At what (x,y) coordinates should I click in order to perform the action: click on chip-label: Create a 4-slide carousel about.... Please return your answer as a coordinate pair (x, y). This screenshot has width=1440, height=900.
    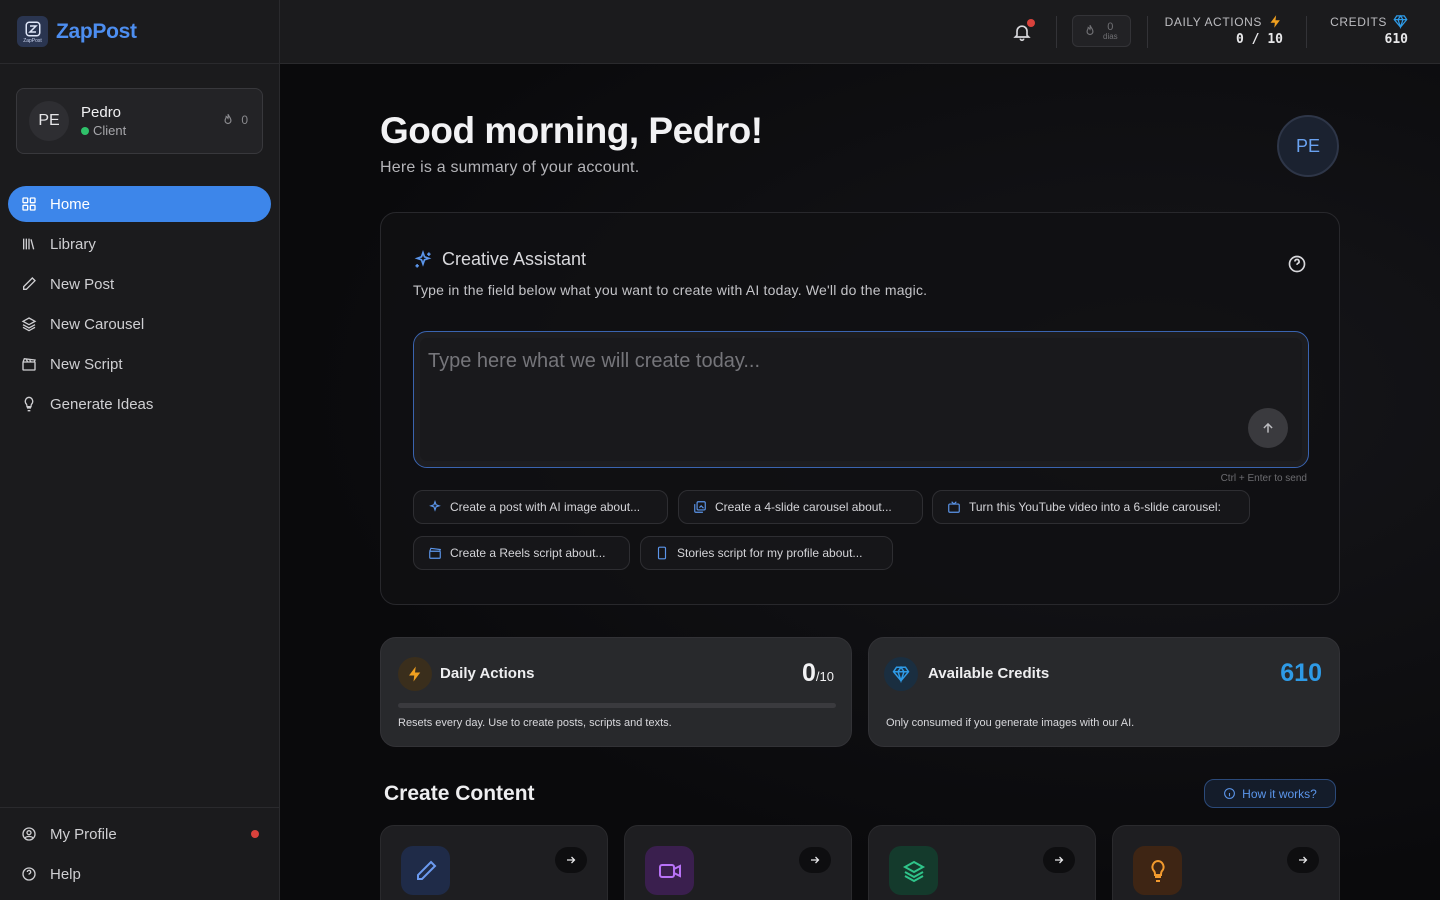
    Looking at the image, I should click on (803, 507).